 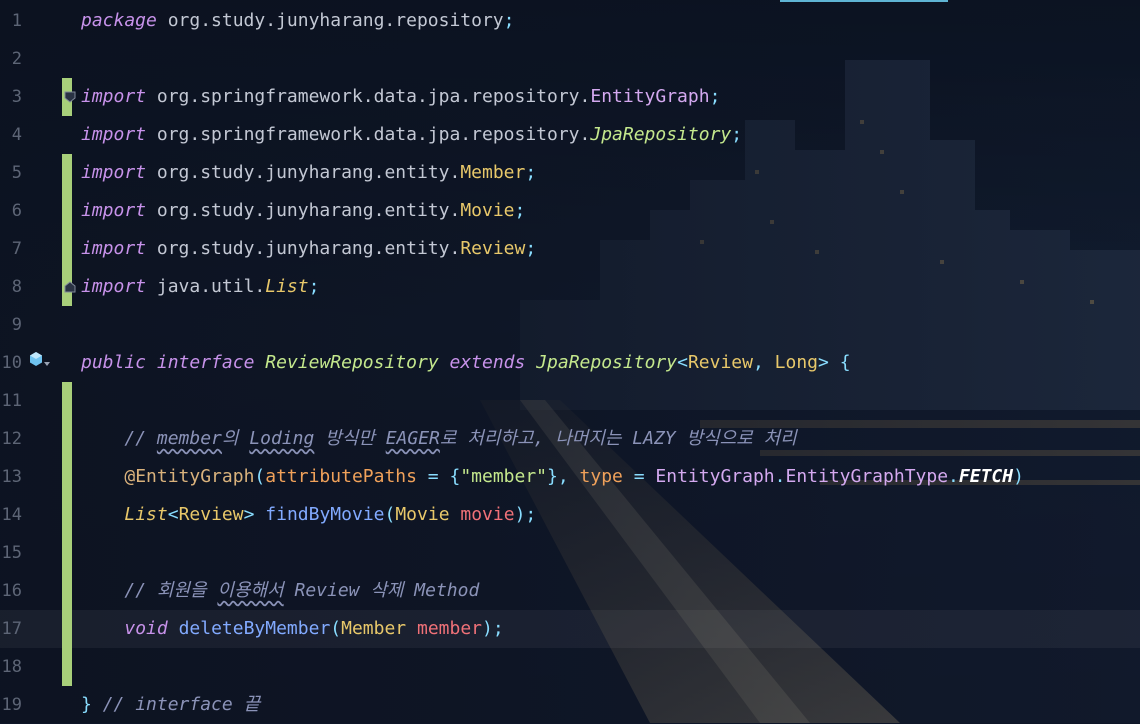 I want to click on code-token: org.study.junyharang.repository, so click(x=330, y=20).